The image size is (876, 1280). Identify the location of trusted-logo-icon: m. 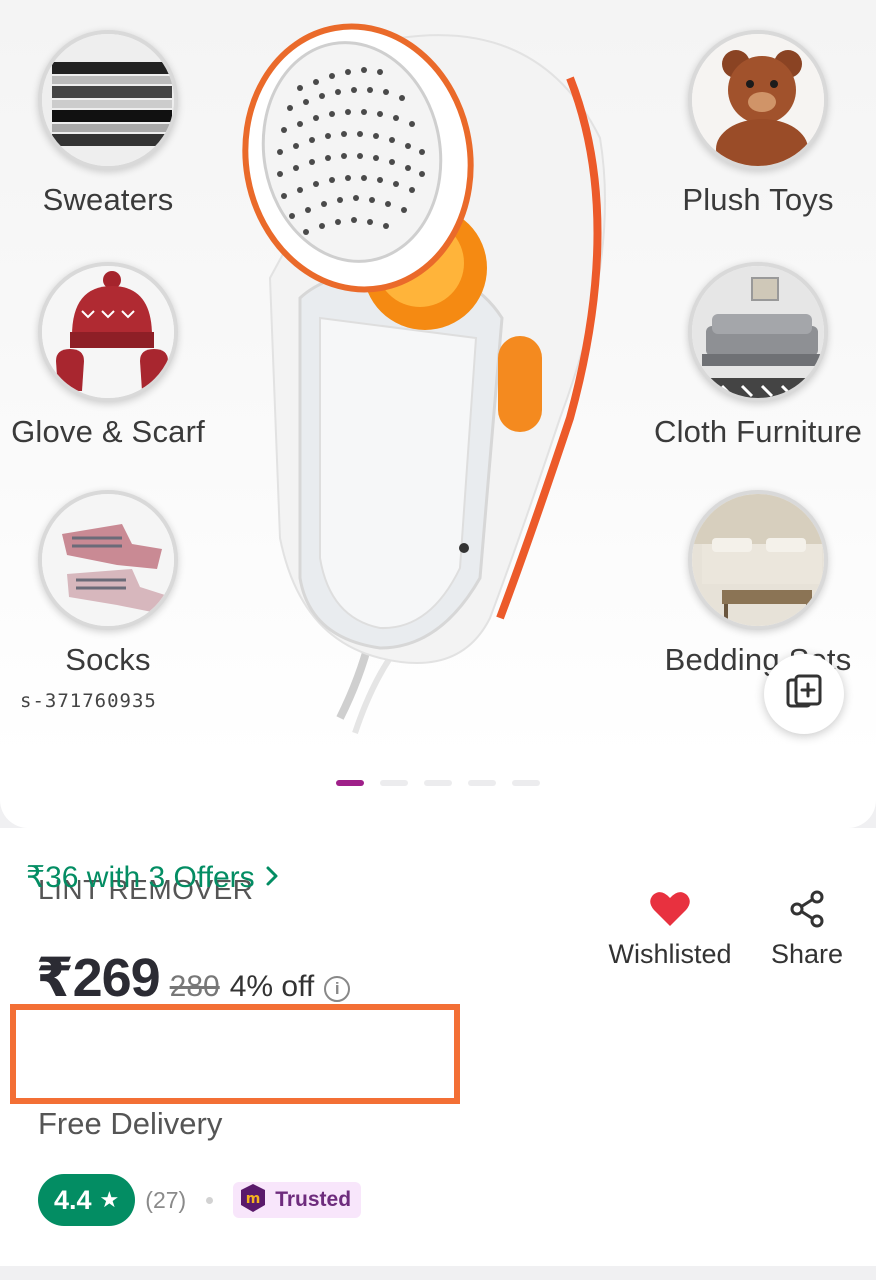
(253, 1200).